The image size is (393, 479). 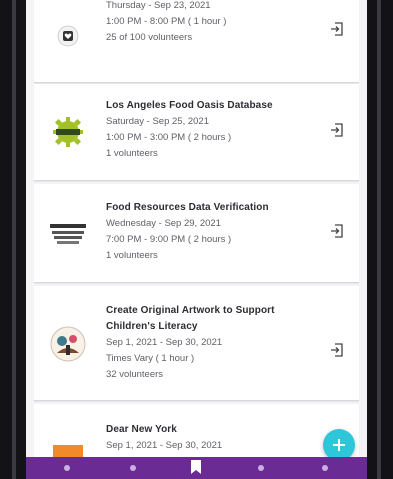 What do you see at coordinates (166, 21) in the screenshot?
I see `opportunity-time: 1:00 PM - 8:00 PM ( 1 hour )` at bounding box center [166, 21].